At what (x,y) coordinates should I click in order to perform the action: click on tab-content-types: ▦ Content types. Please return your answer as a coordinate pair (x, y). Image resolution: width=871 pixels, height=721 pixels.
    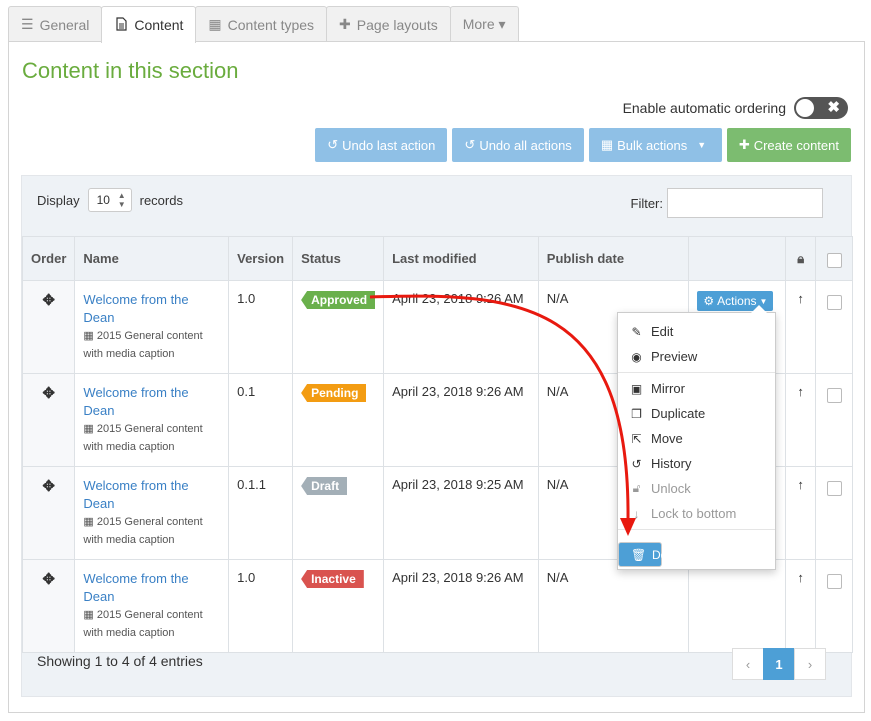
    Looking at the image, I should click on (261, 24).